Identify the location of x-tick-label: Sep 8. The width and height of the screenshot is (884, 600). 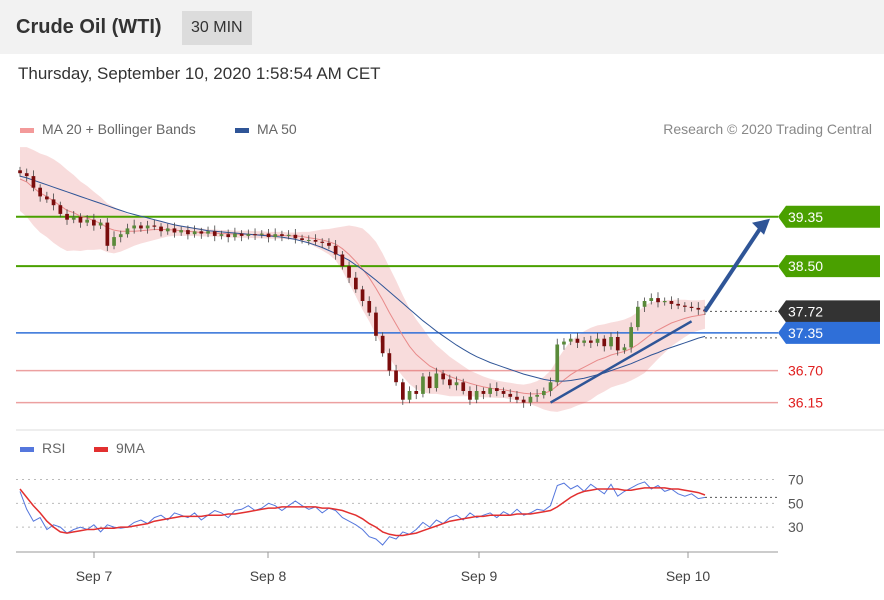
(268, 576).